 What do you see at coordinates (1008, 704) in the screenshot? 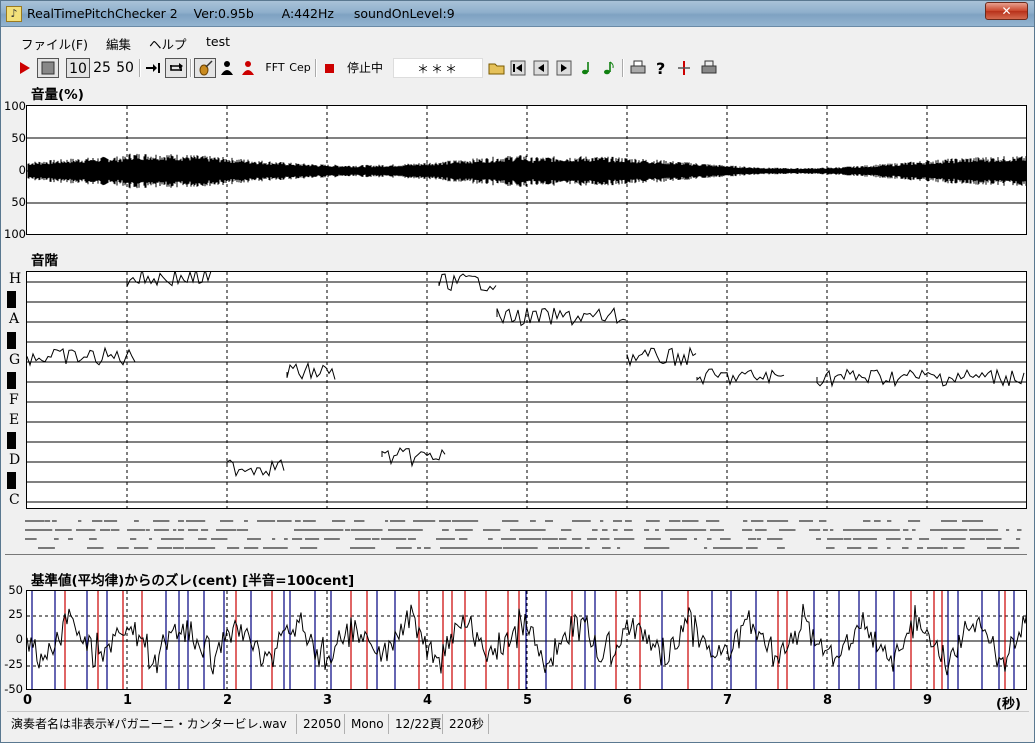
I see `time-axis-unit: (秒)` at bounding box center [1008, 704].